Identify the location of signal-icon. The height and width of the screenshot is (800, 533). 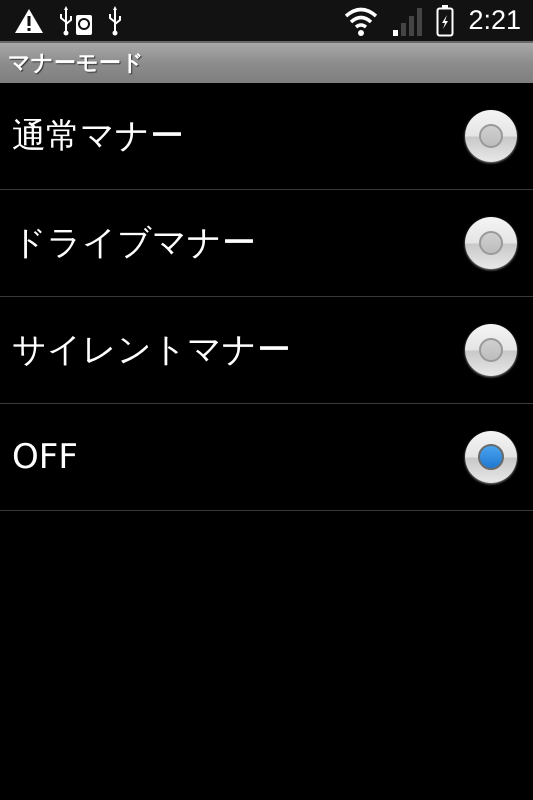
(407, 21).